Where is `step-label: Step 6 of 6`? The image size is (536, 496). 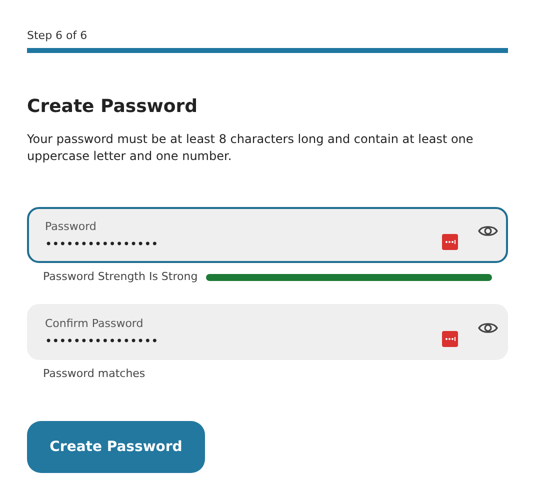 step-label: Step 6 of 6 is located at coordinates (57, 36).